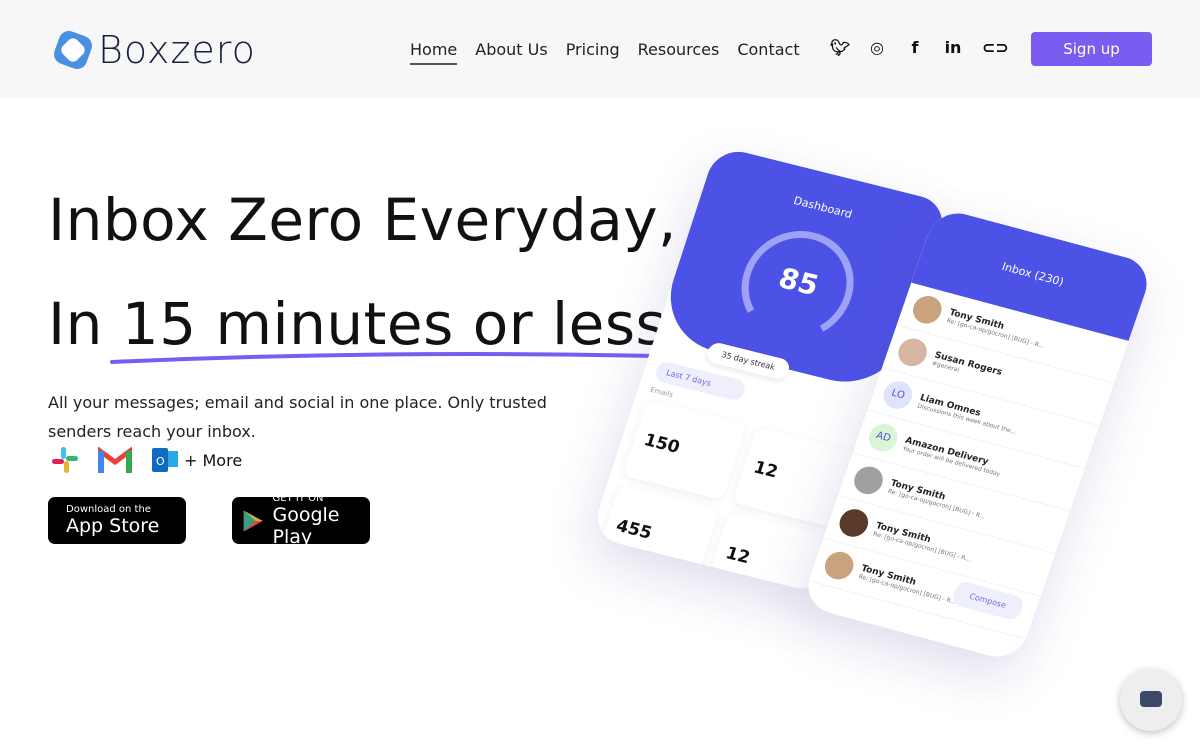 This screenshot has height=750, width=1200. I want to click on logo-icon, so click(73, 50).